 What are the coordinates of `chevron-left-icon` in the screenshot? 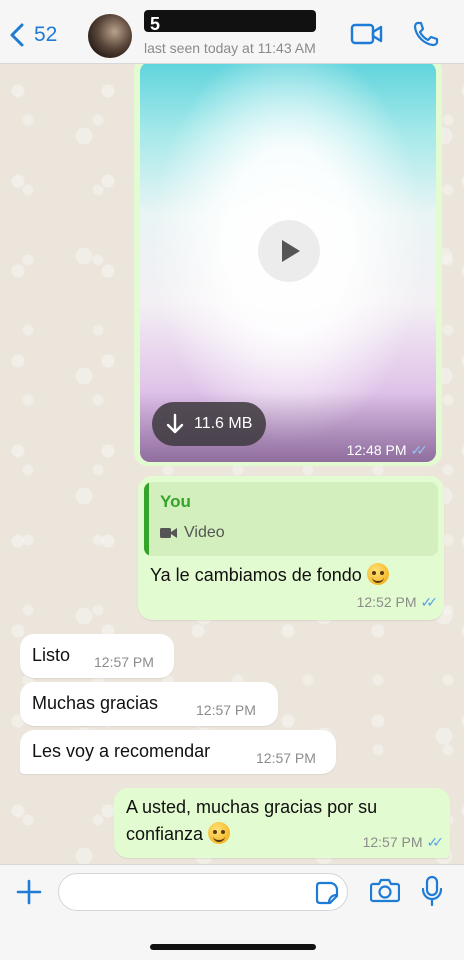 It's located at (17, 35).